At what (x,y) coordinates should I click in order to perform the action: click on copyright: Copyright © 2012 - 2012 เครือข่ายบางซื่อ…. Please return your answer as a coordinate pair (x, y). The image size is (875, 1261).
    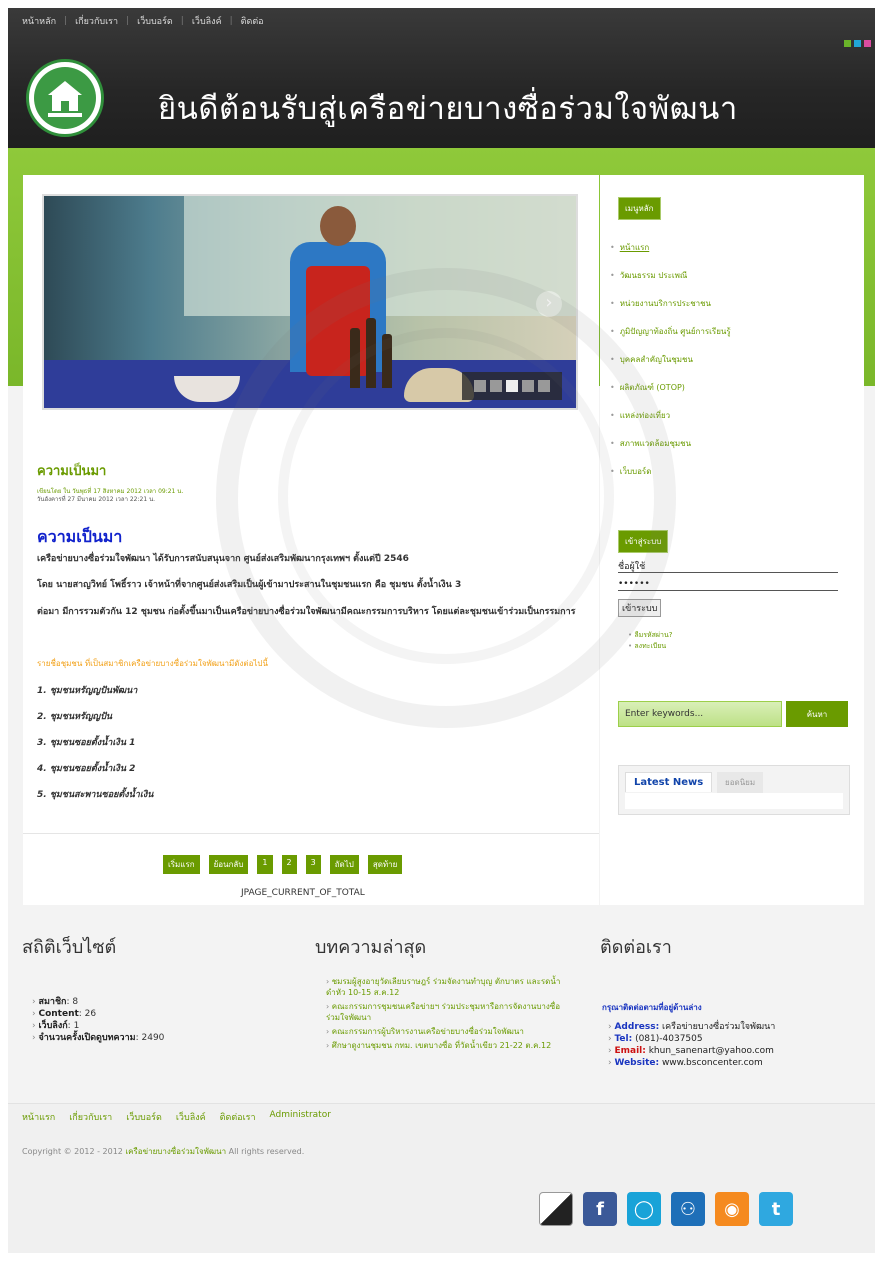
    Looking at the image, I should click on (163, 1151).